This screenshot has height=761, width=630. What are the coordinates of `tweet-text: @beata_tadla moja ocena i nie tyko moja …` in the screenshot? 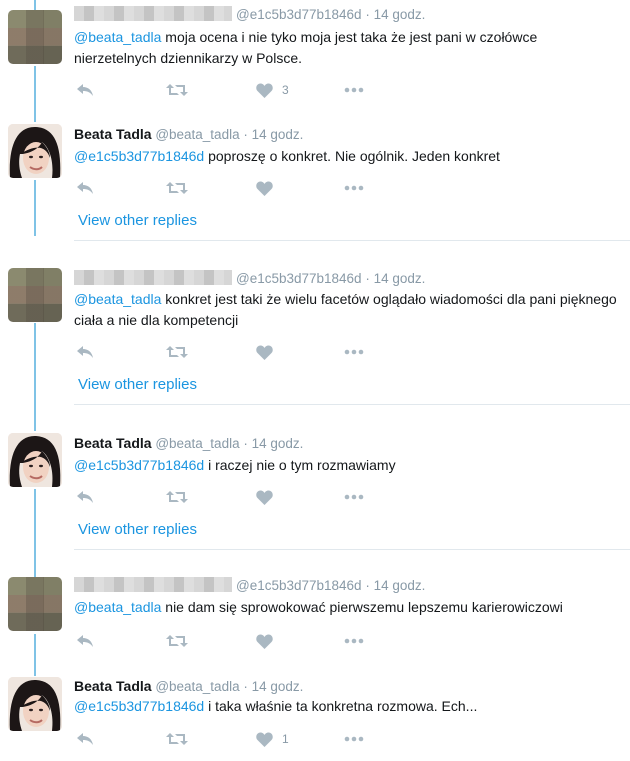 It's located at (348, 48).